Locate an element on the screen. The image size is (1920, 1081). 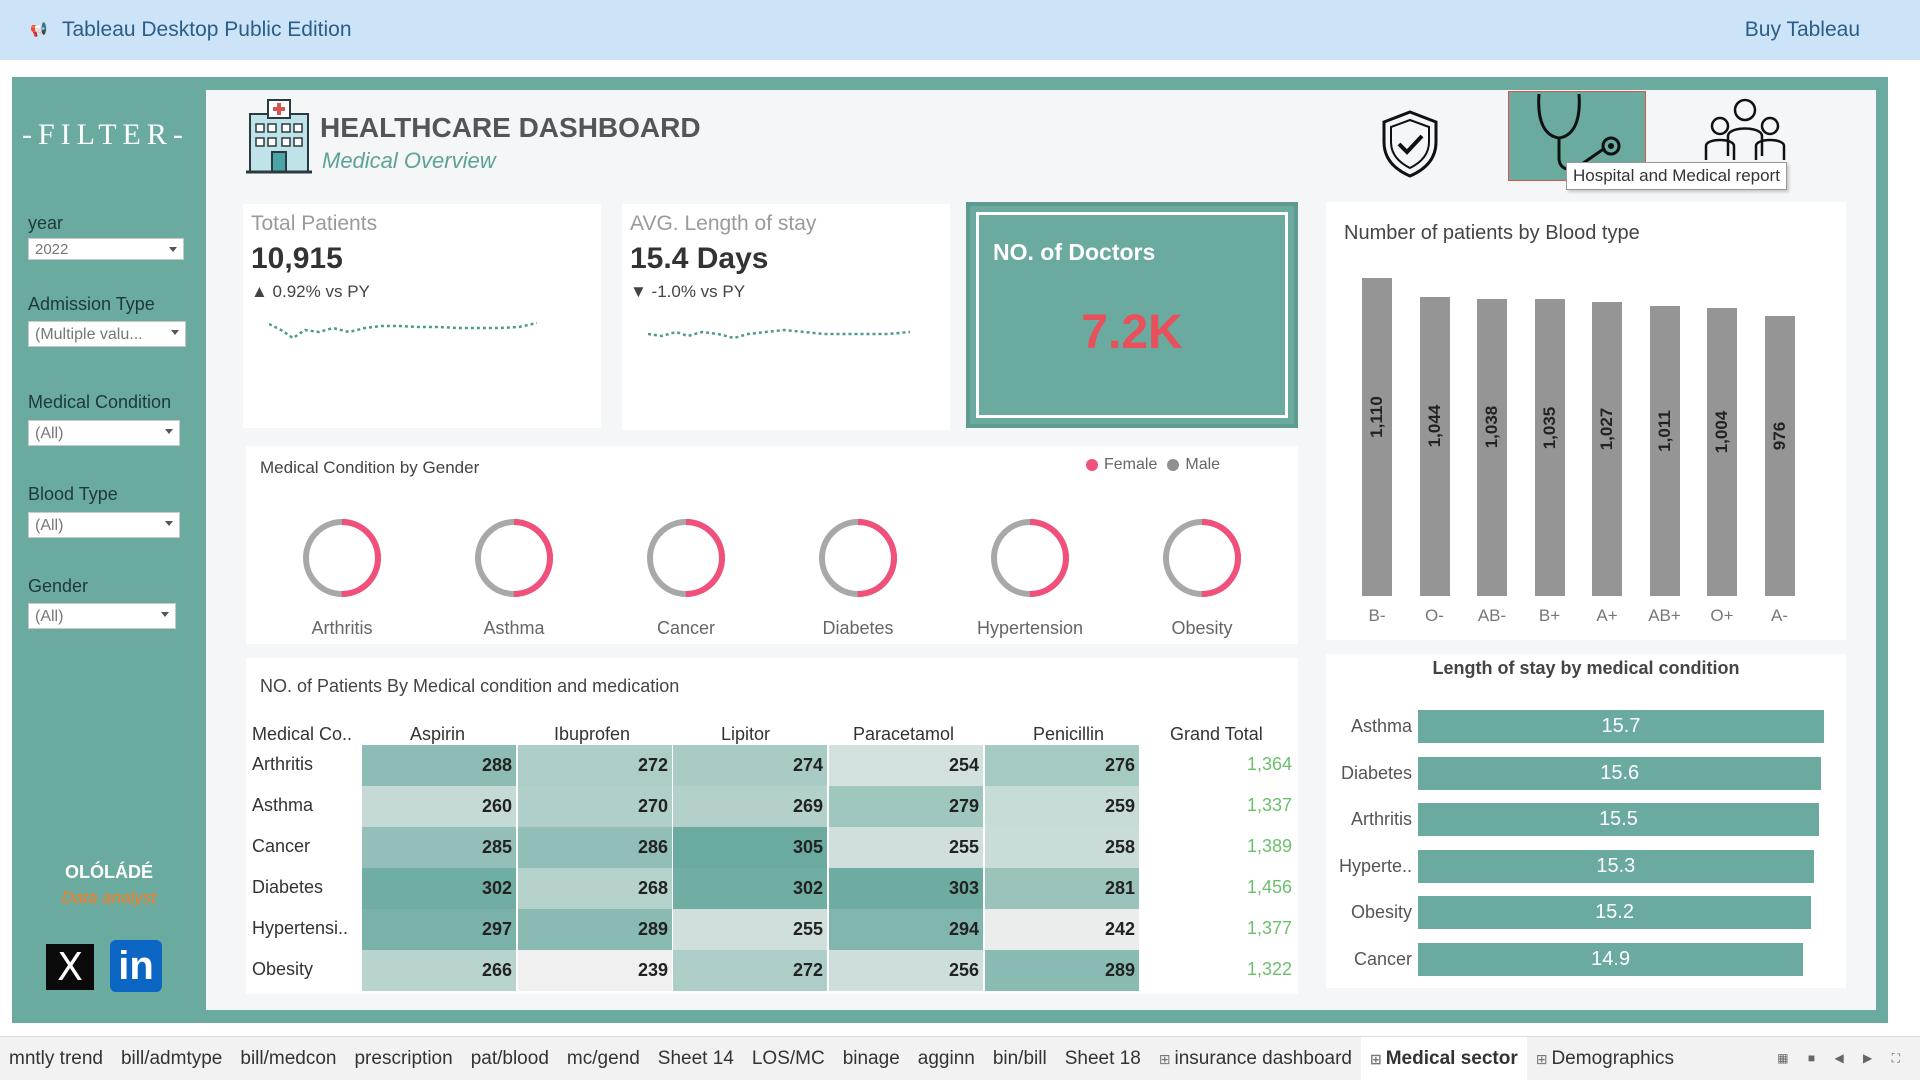
sheet-tab: Sheet 18 is located at coordinates (1103, 1059).